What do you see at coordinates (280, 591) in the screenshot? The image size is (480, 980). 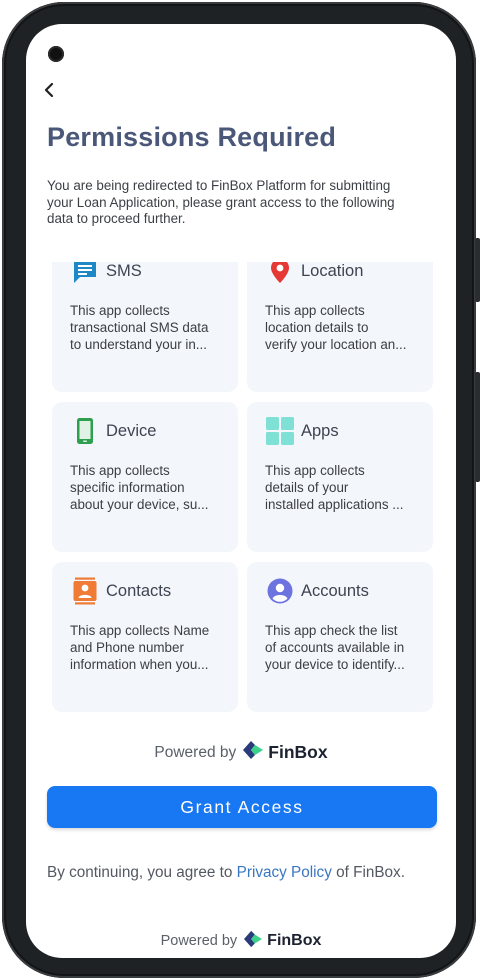 I see `account-circle-icon` at bounding box center [280, 591].